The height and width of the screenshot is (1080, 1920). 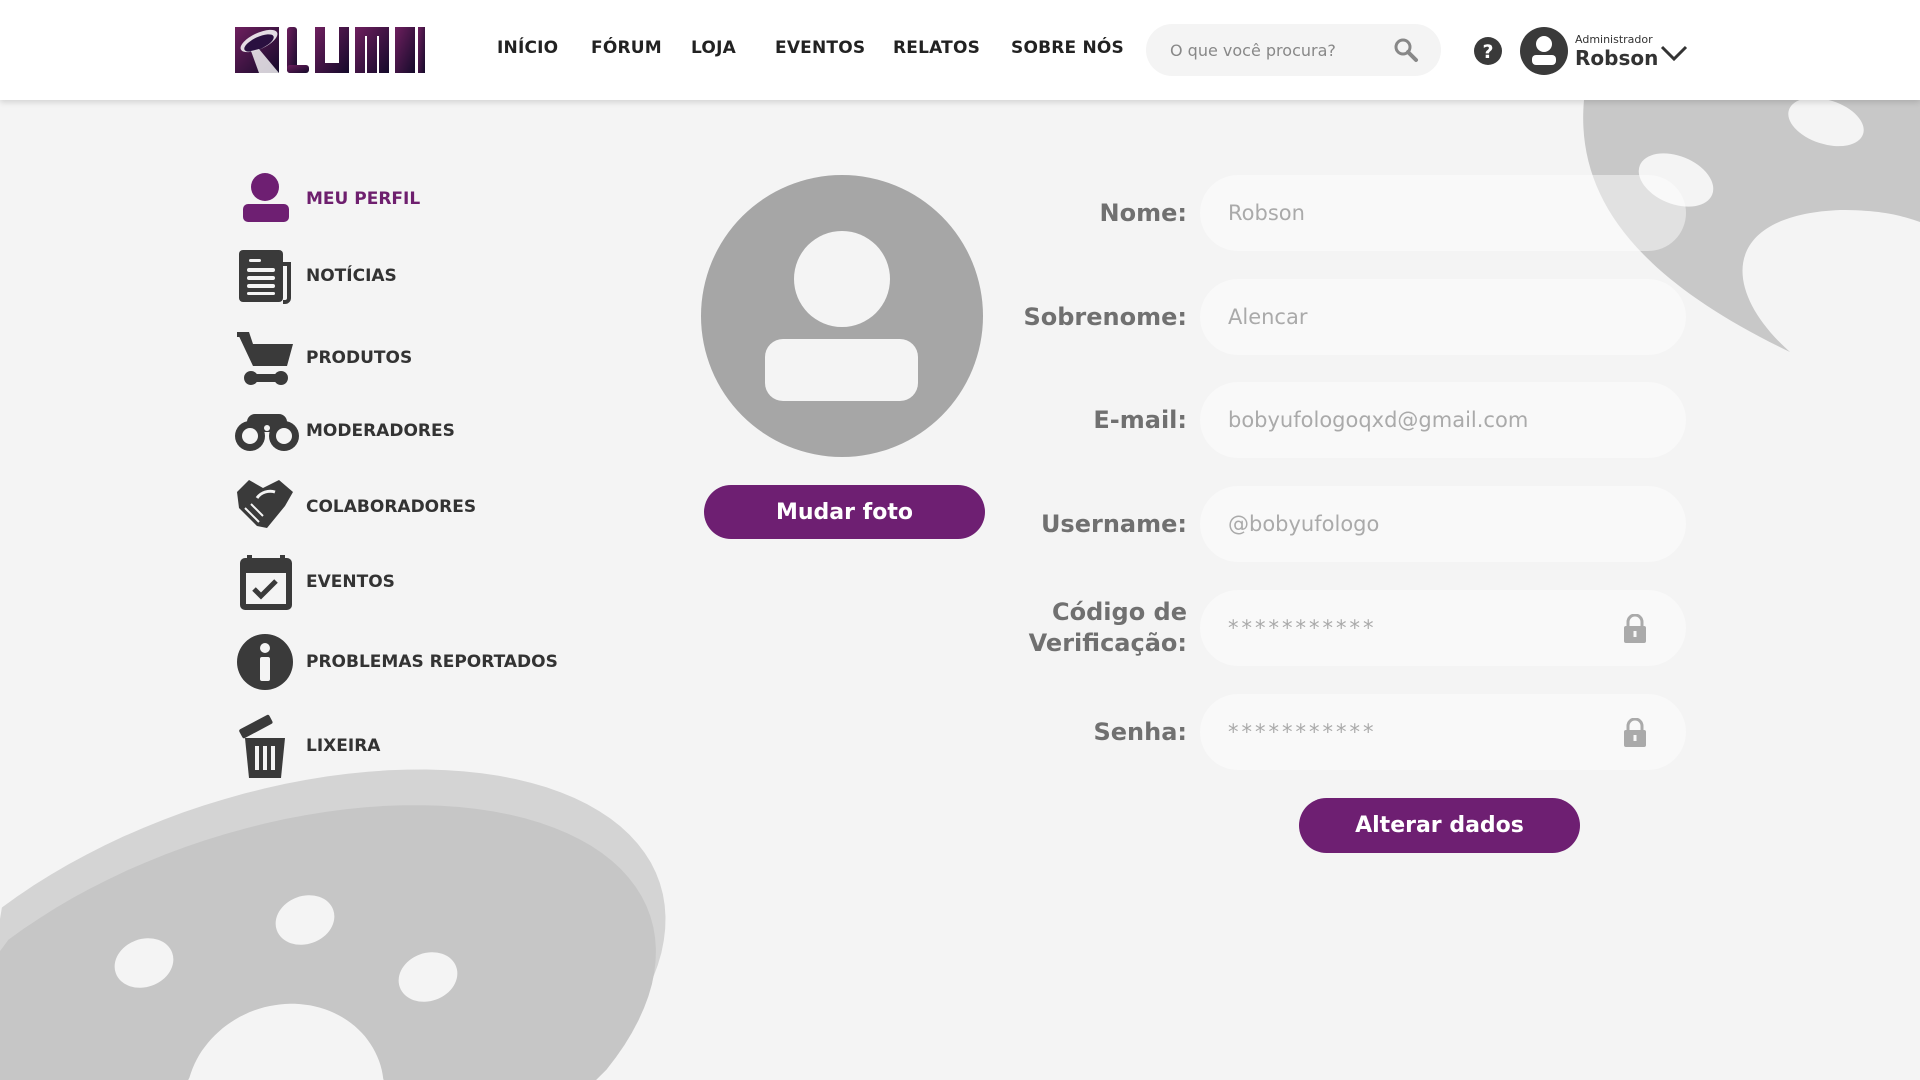 What do you see at coordinates (1443, 524) in the screenshot?
I see `username-input` at bounding box center [1443, 524].